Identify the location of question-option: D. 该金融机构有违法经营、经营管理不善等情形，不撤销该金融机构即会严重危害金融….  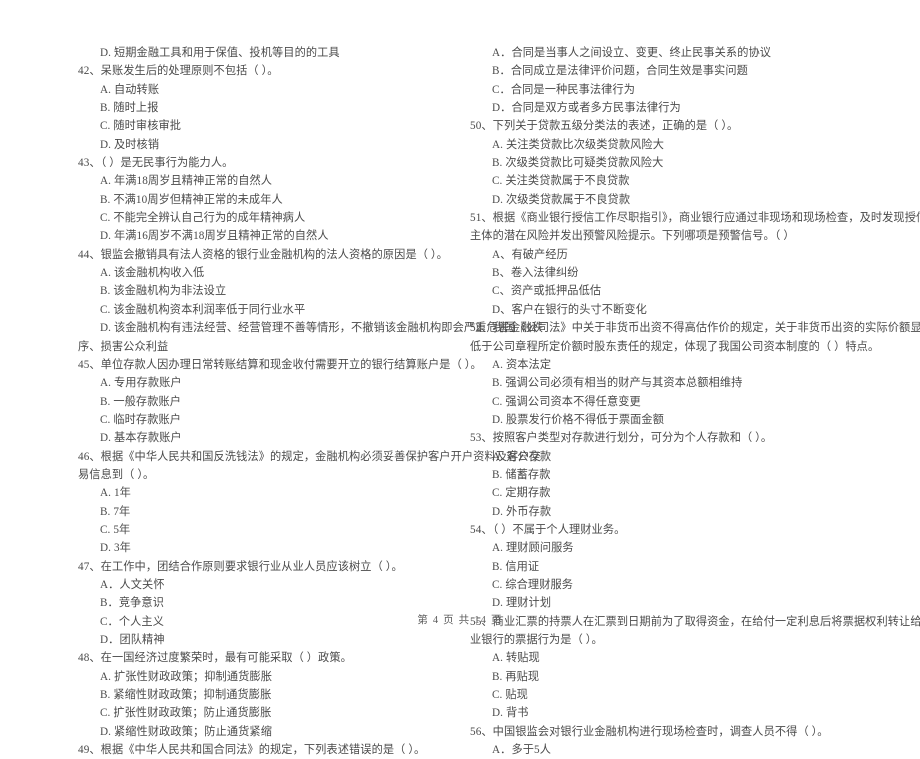
(321, 328).